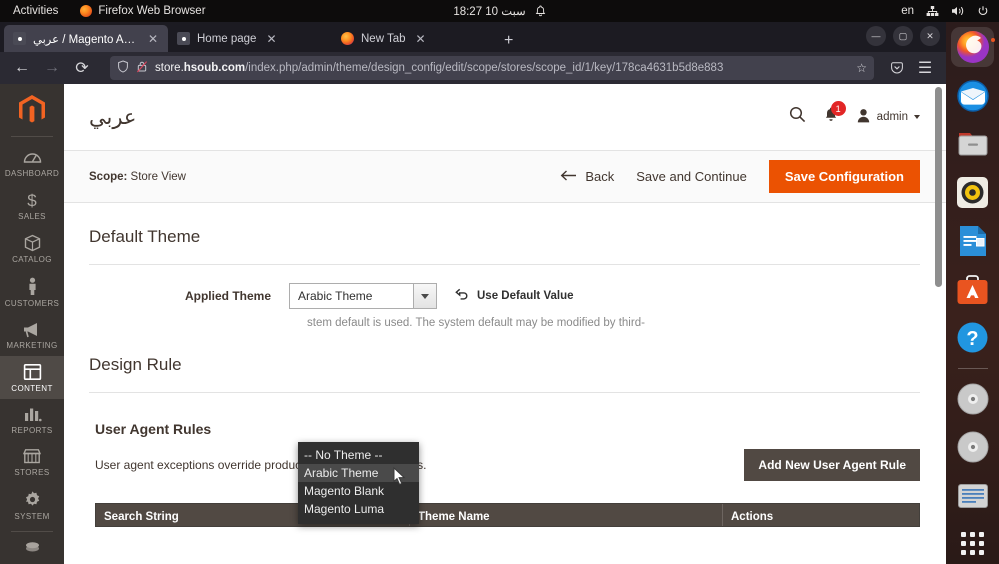  I want to click on app-menu-button: ☰, so click(925, 68).